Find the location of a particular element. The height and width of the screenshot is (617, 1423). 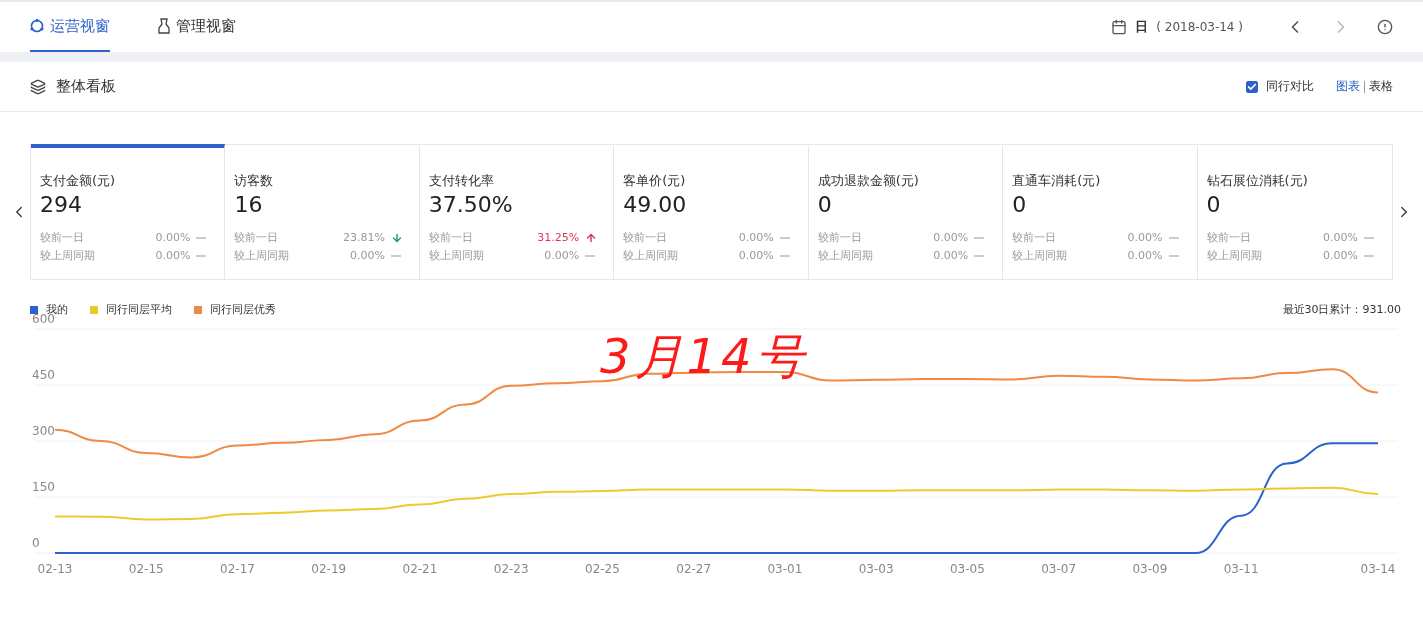

x-axis-label: 03-09 is located at coordinates (1150, 569).